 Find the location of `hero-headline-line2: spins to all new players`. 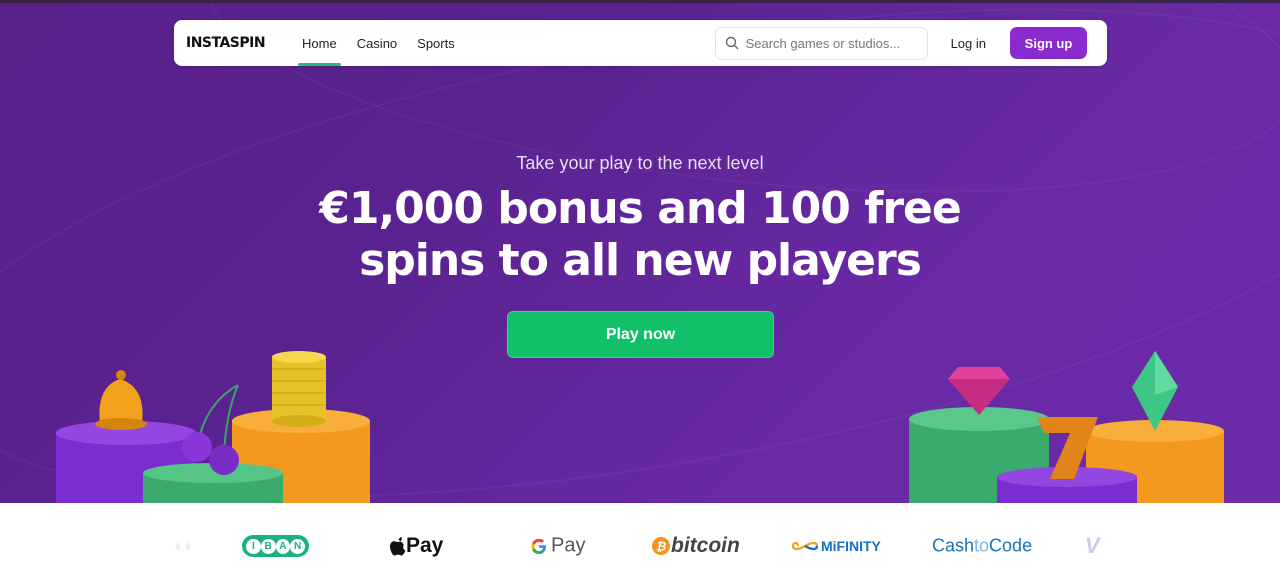

hero-headline-line2: spins to all new players is located at coordinates (640, 260).